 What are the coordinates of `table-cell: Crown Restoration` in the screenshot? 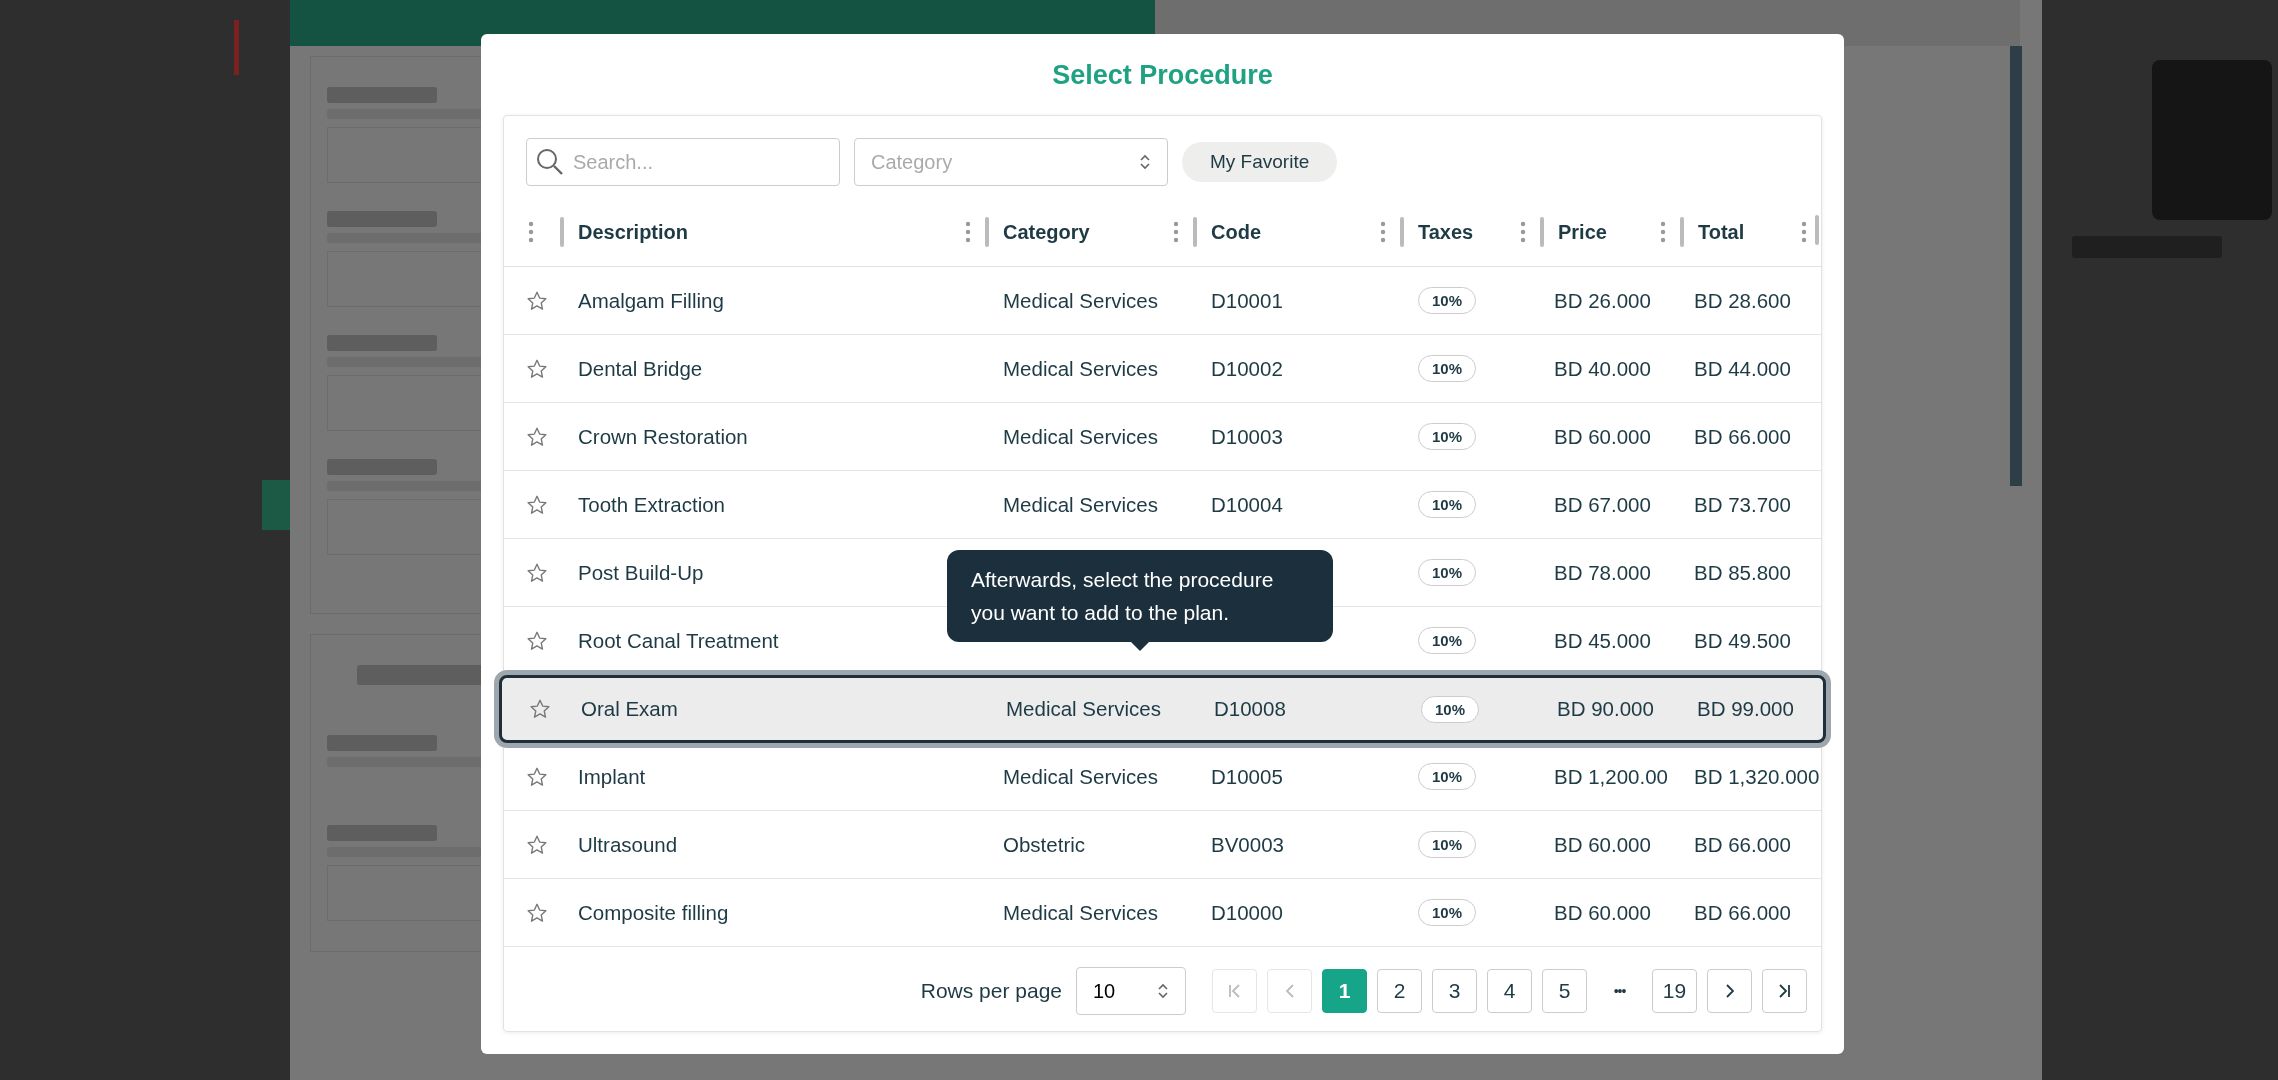 It's located at (663, 436).